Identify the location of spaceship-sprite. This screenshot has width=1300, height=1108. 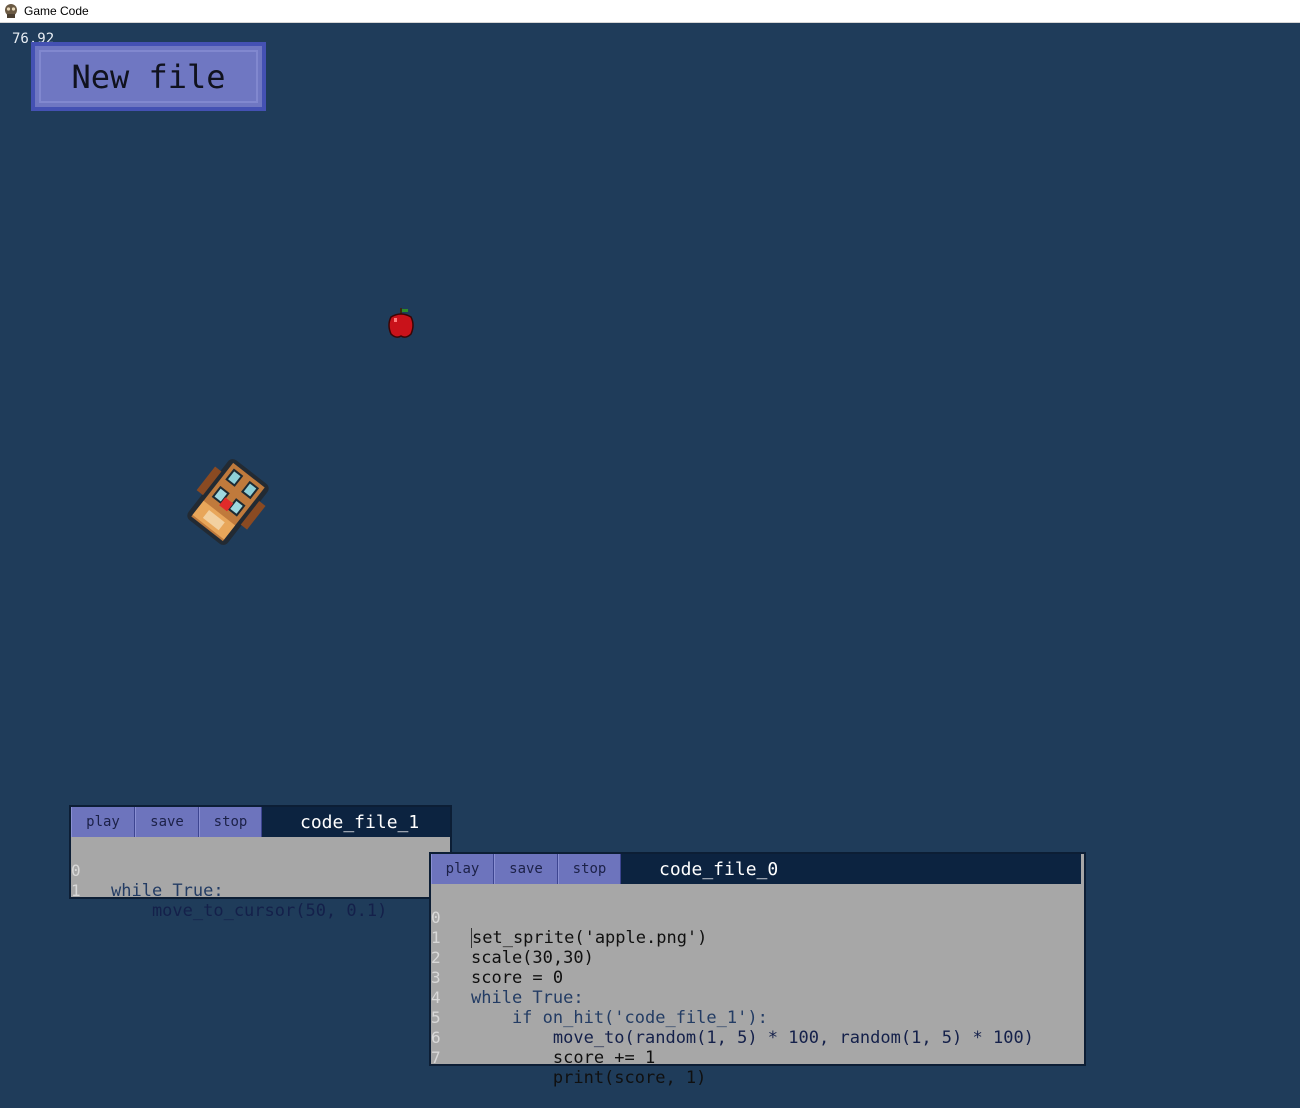
(228, 502).